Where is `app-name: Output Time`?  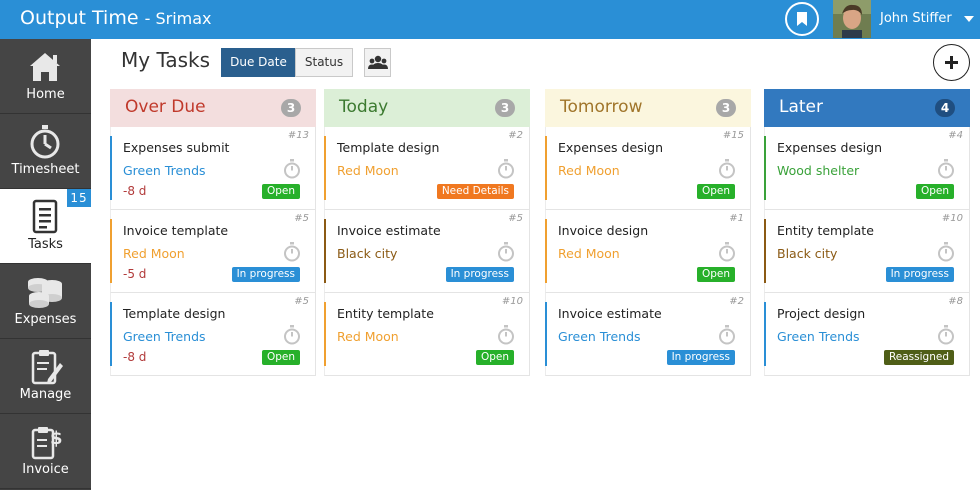 app-name: Output Time is located at coordinates (79, 18).